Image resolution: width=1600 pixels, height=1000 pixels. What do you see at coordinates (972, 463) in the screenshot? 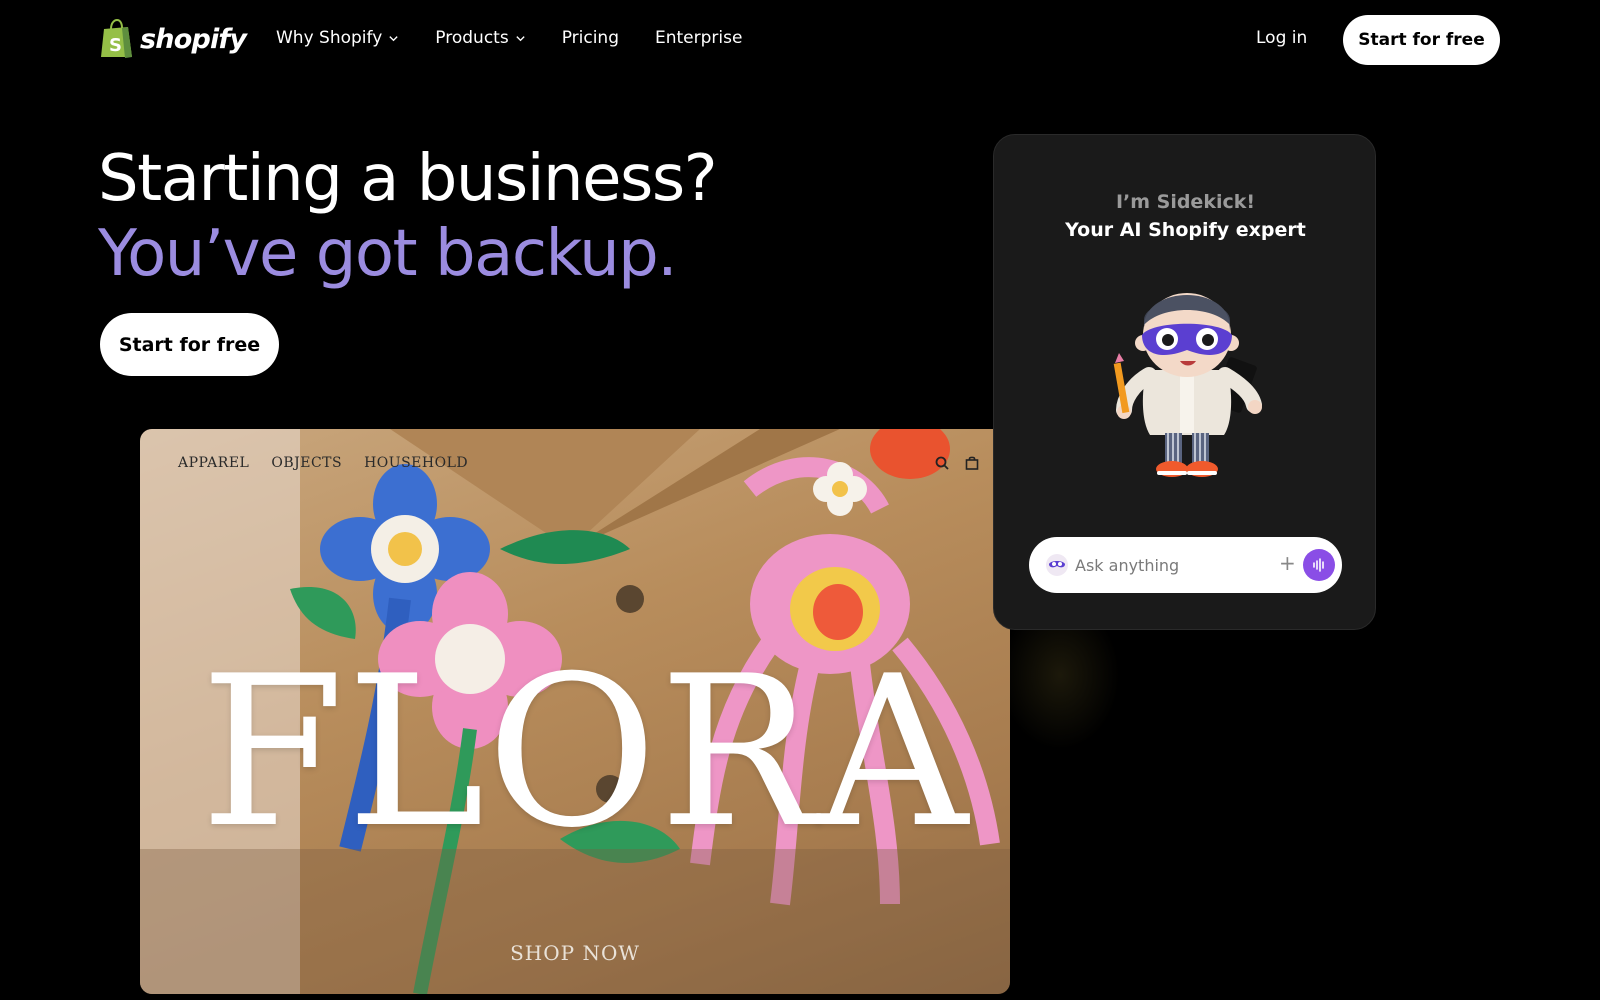
I see `bag-icon` at bounding box center [972, 463].